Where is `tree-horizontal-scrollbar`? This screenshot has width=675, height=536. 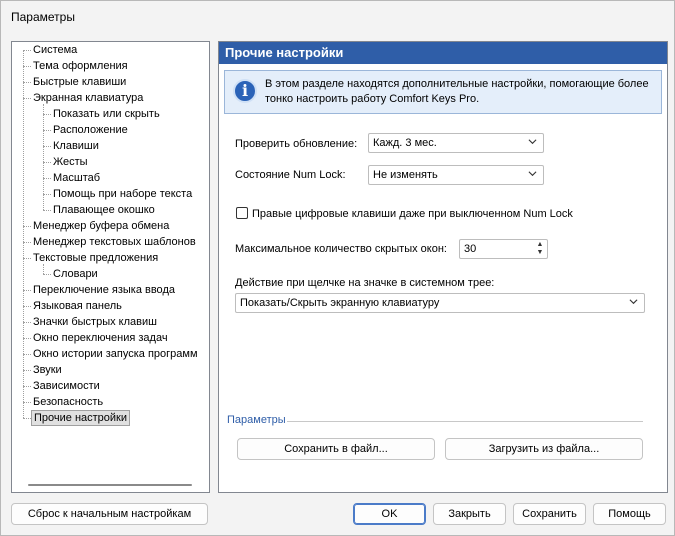
tree-horizontal-scrollbar is located at coordinates (110, 485).